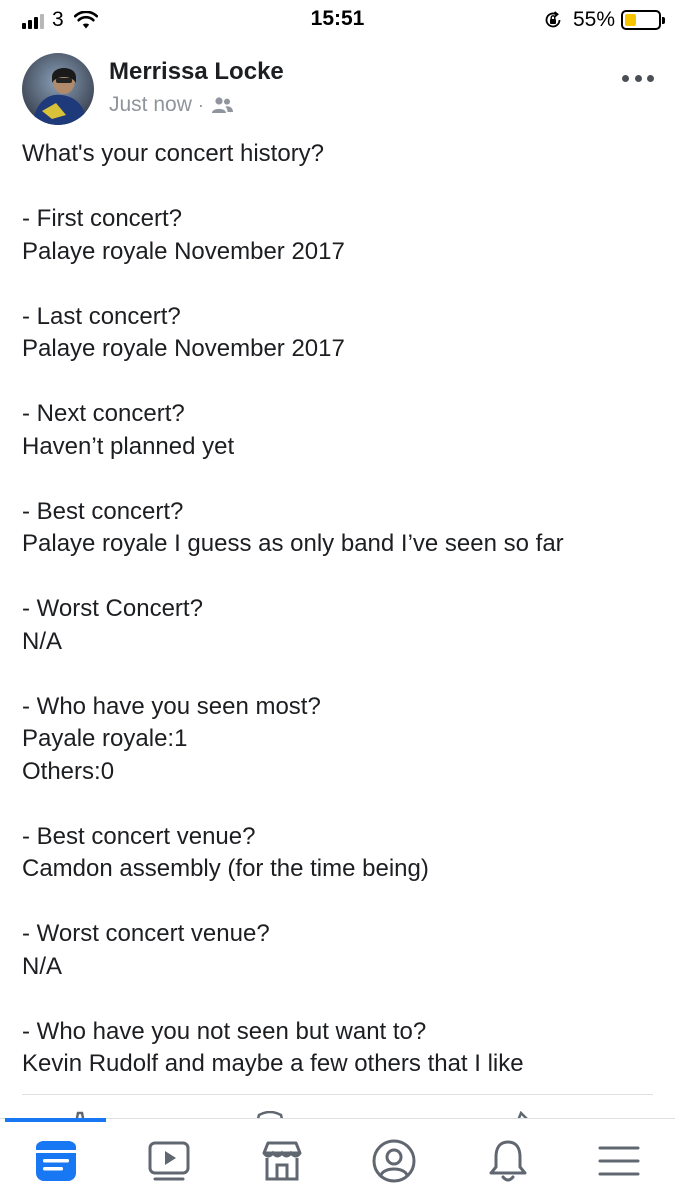  Describe the element at coordinates (128, 446) in the screenshot. I see `post-line: Haven’t planned yet` at that location.